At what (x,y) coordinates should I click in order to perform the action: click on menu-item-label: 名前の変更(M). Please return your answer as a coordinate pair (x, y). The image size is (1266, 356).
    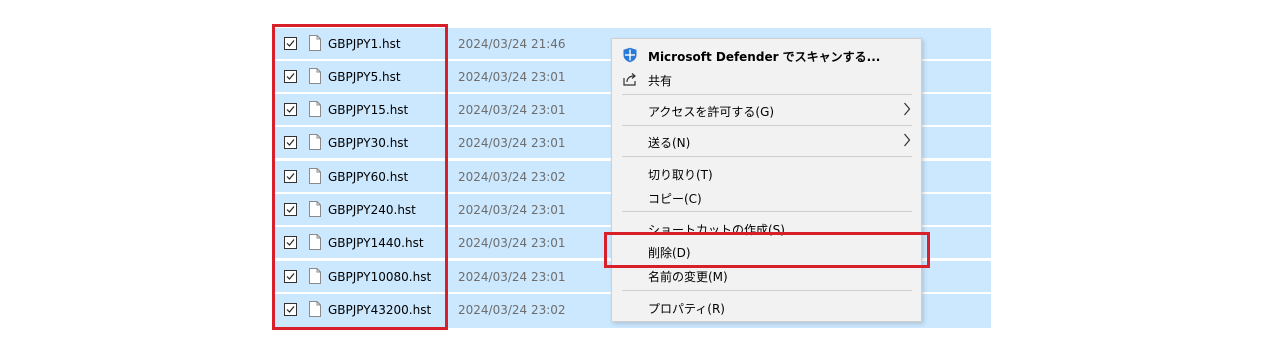
    Looking at the image, I should click on (688, 277).